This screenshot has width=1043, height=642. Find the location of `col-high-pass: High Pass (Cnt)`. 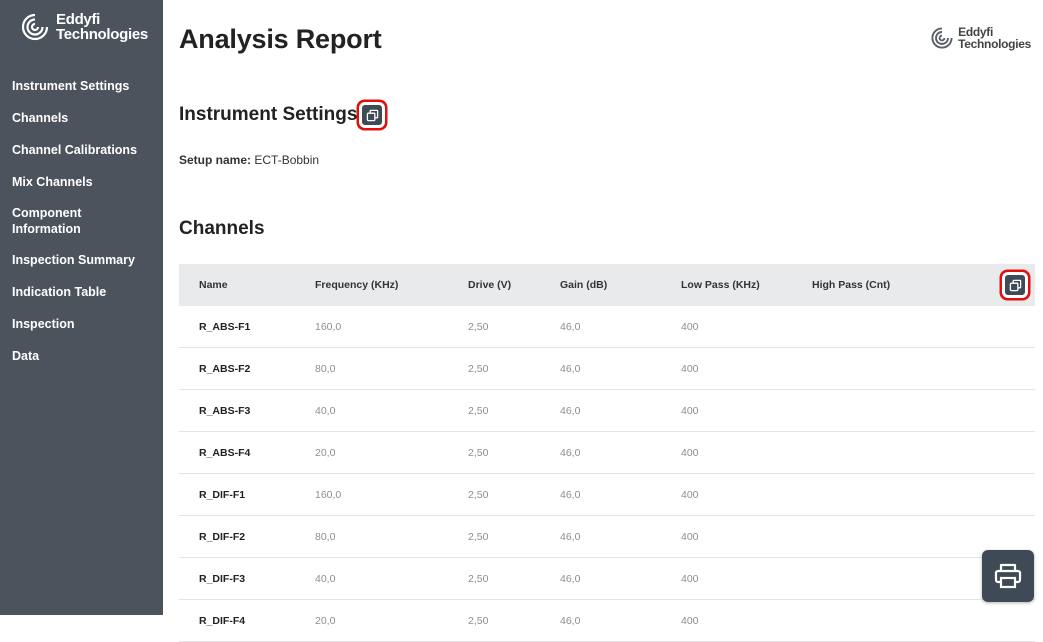

col-high-pass: High Pass (Cnt) is located at coordinates (851, 285).